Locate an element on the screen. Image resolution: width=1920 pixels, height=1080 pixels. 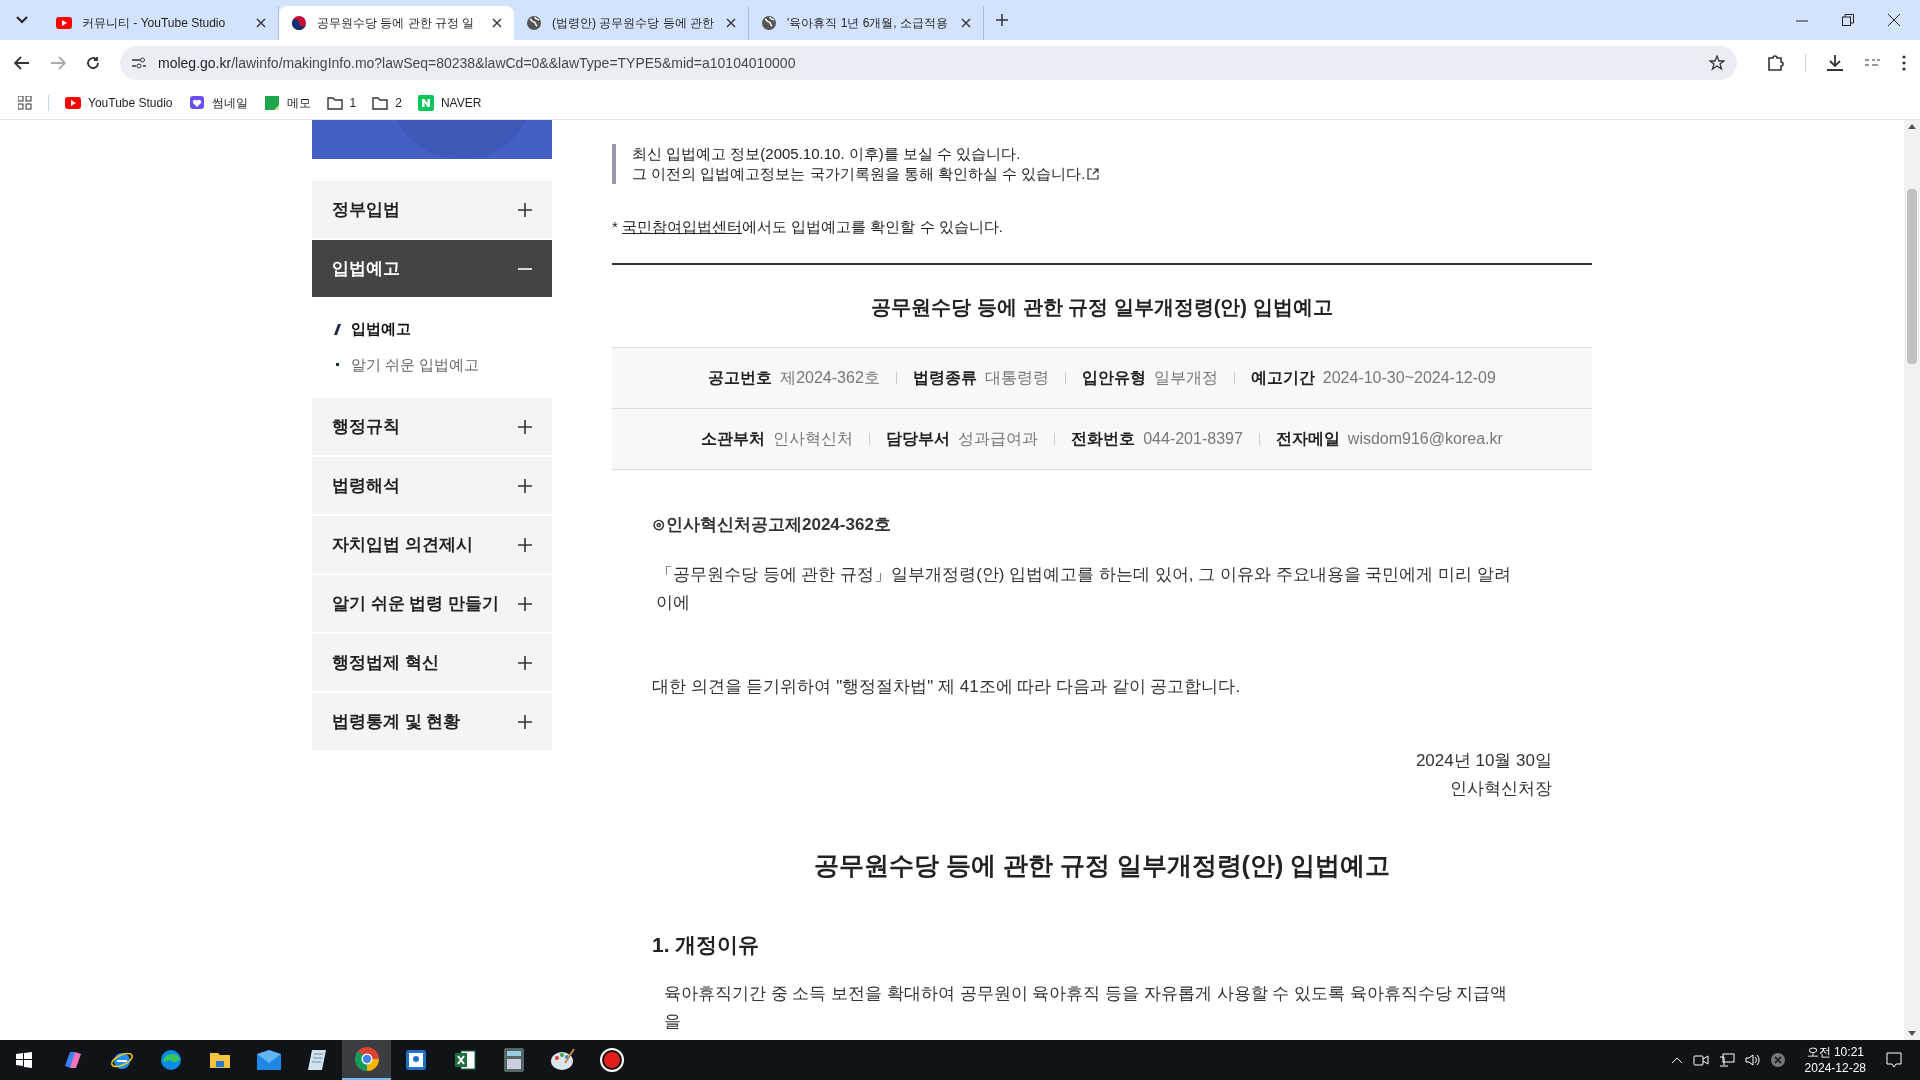
tab-title: '육아휴직 1년 6개월, 소급적용 is located at coordinates (868, 23).